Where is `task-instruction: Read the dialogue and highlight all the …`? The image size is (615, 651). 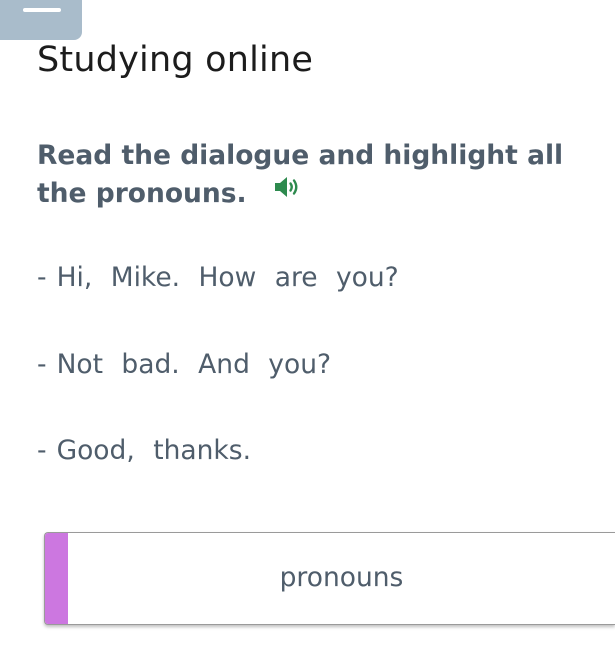
task-instruction: Read the dialogue and highlight all the … is located at coordinates (322, 175).